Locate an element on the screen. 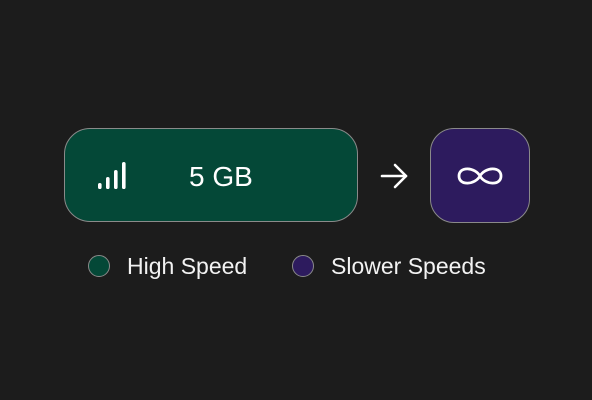 This screenshot has width=592, height=400. signal-bars-icon is located at coordinates (112, 175).